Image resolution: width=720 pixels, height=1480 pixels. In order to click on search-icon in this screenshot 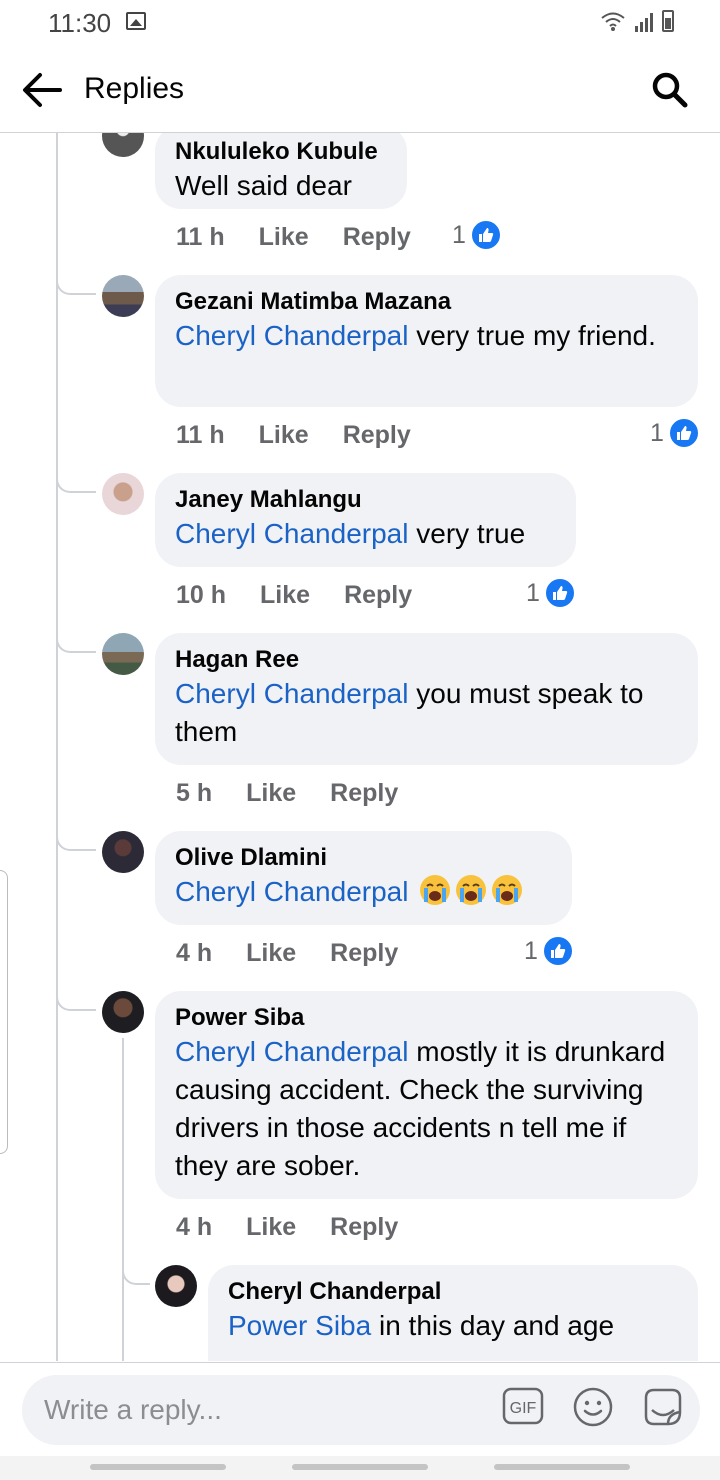, I will do `click(670, 90)`.